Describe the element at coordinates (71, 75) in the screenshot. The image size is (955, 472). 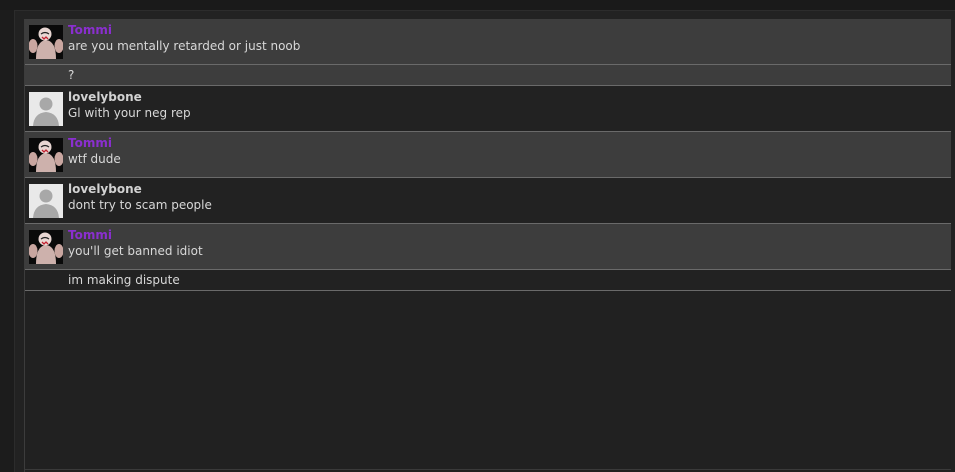
I see `followup-text: ?` at that location.